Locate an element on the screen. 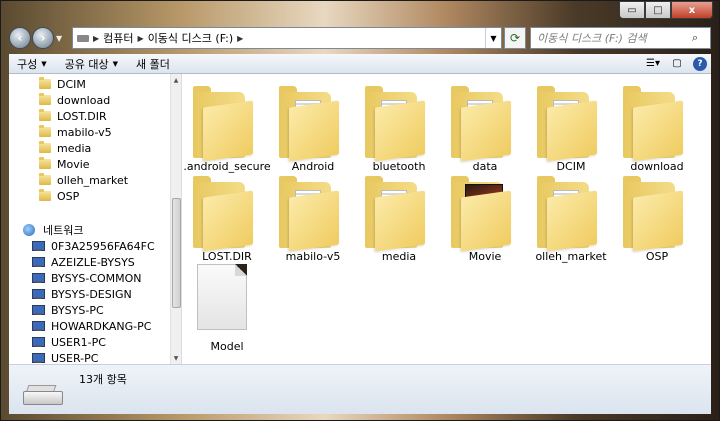 The height and width of the screenshot is (421, 720). nav-folder-label: media is located at coordinates (74, 148).